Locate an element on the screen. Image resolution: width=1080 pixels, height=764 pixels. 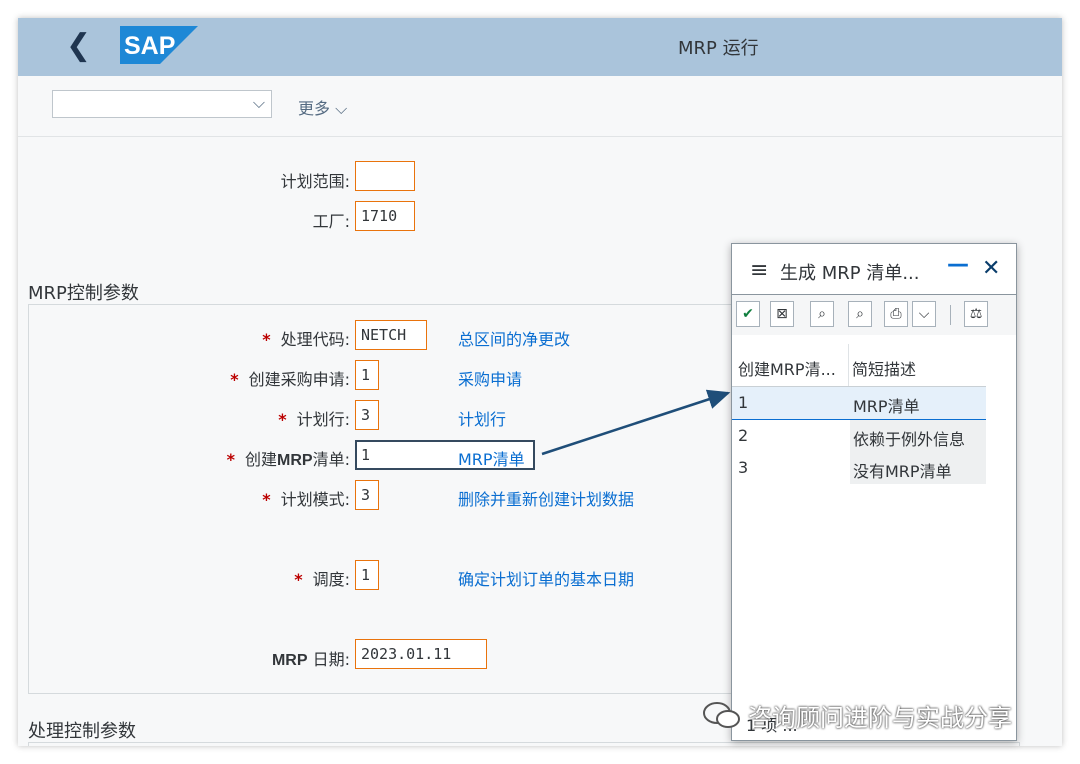
sap-logo: SAP is located at coordinates (159, 45).